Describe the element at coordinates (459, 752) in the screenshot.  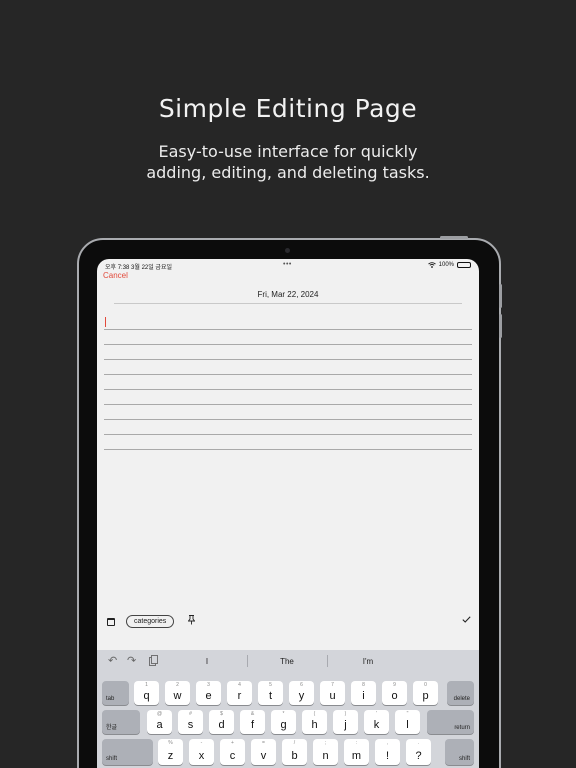
I see `shift-key-right: shift` at that location.